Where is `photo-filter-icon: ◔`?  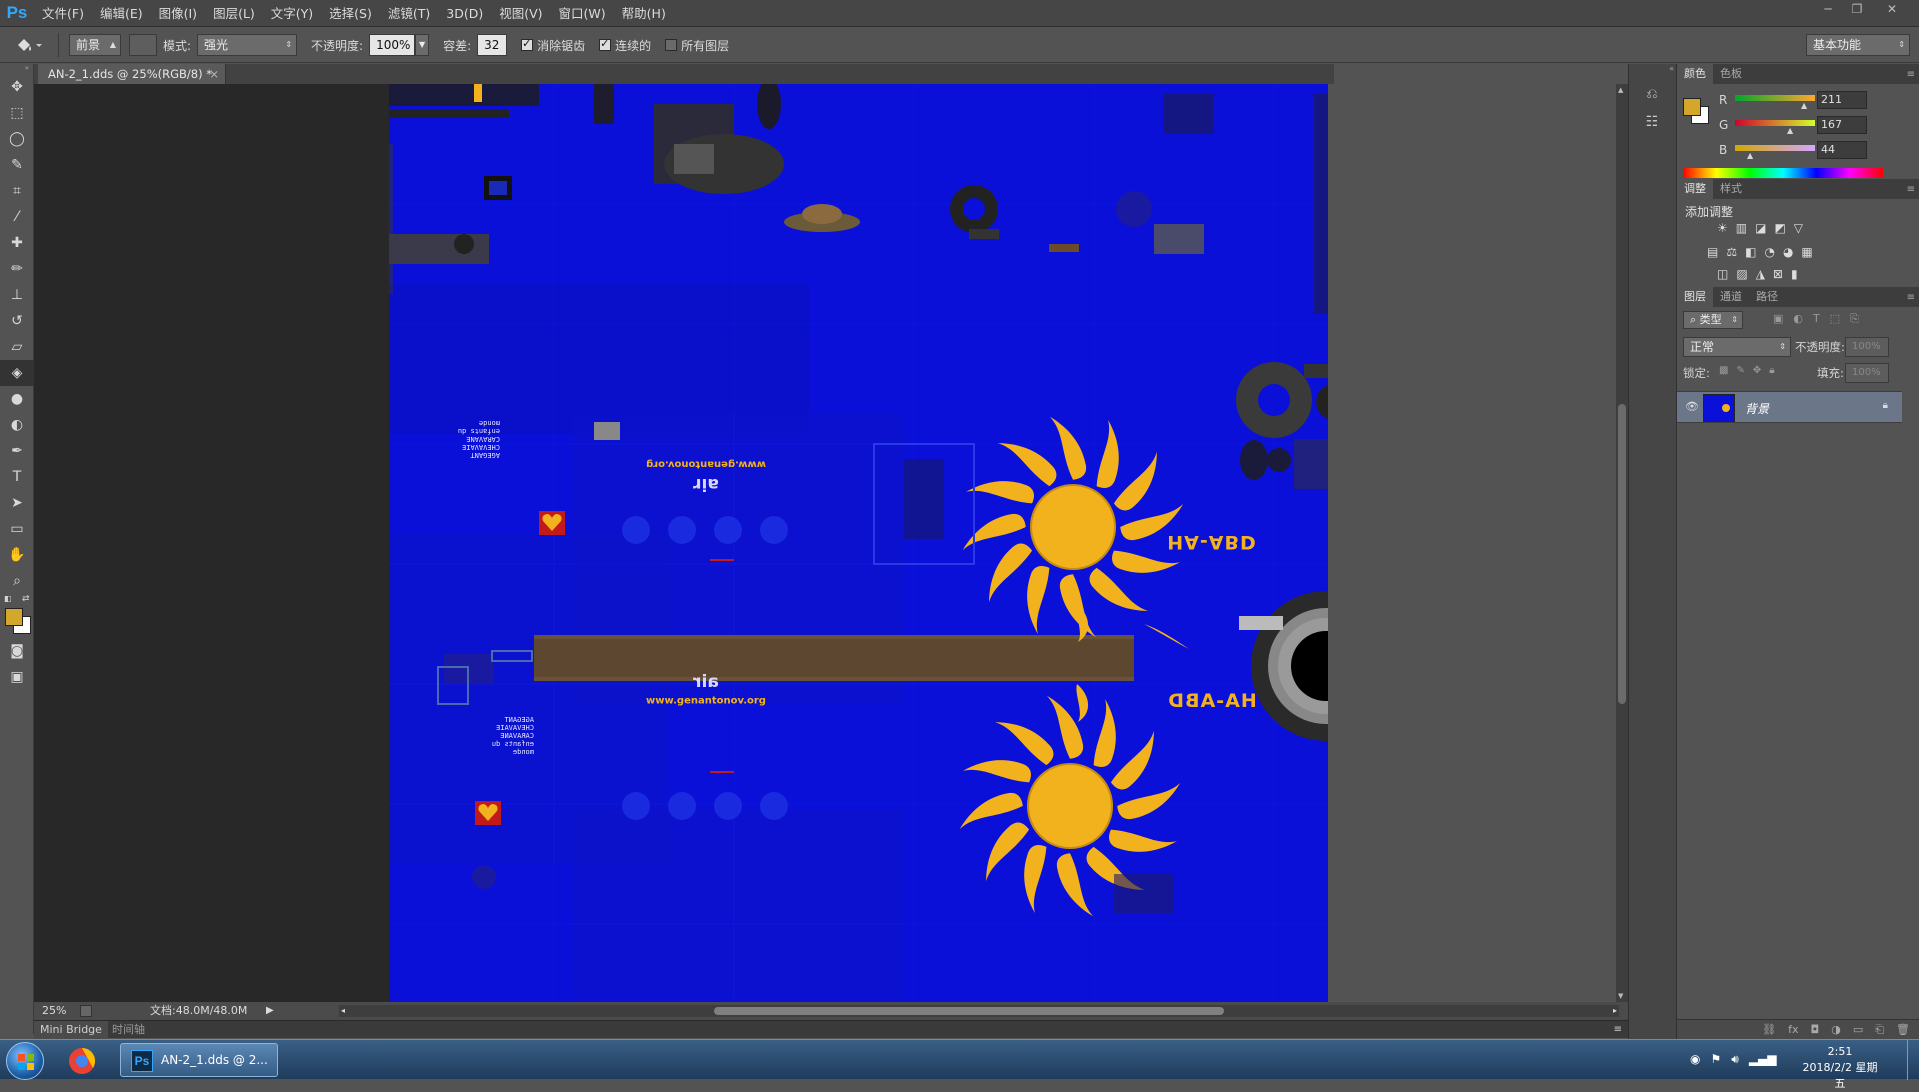 photo-filter-icon: ◔ is located at coordinates (1769, 252).